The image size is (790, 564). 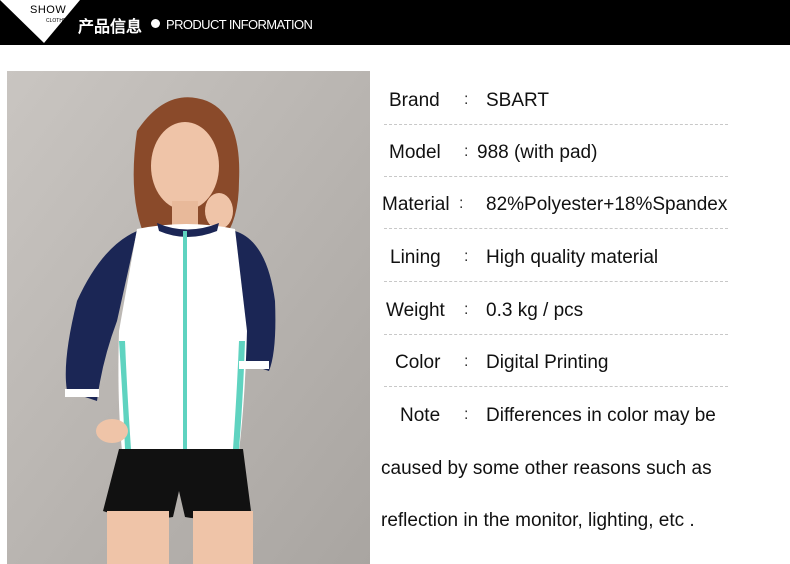 What do you see at coordinates (607, 204) in the screenshot?
I see `spec-value: 82%Polyester+18%Spandex` at bounding box center [607, 204].